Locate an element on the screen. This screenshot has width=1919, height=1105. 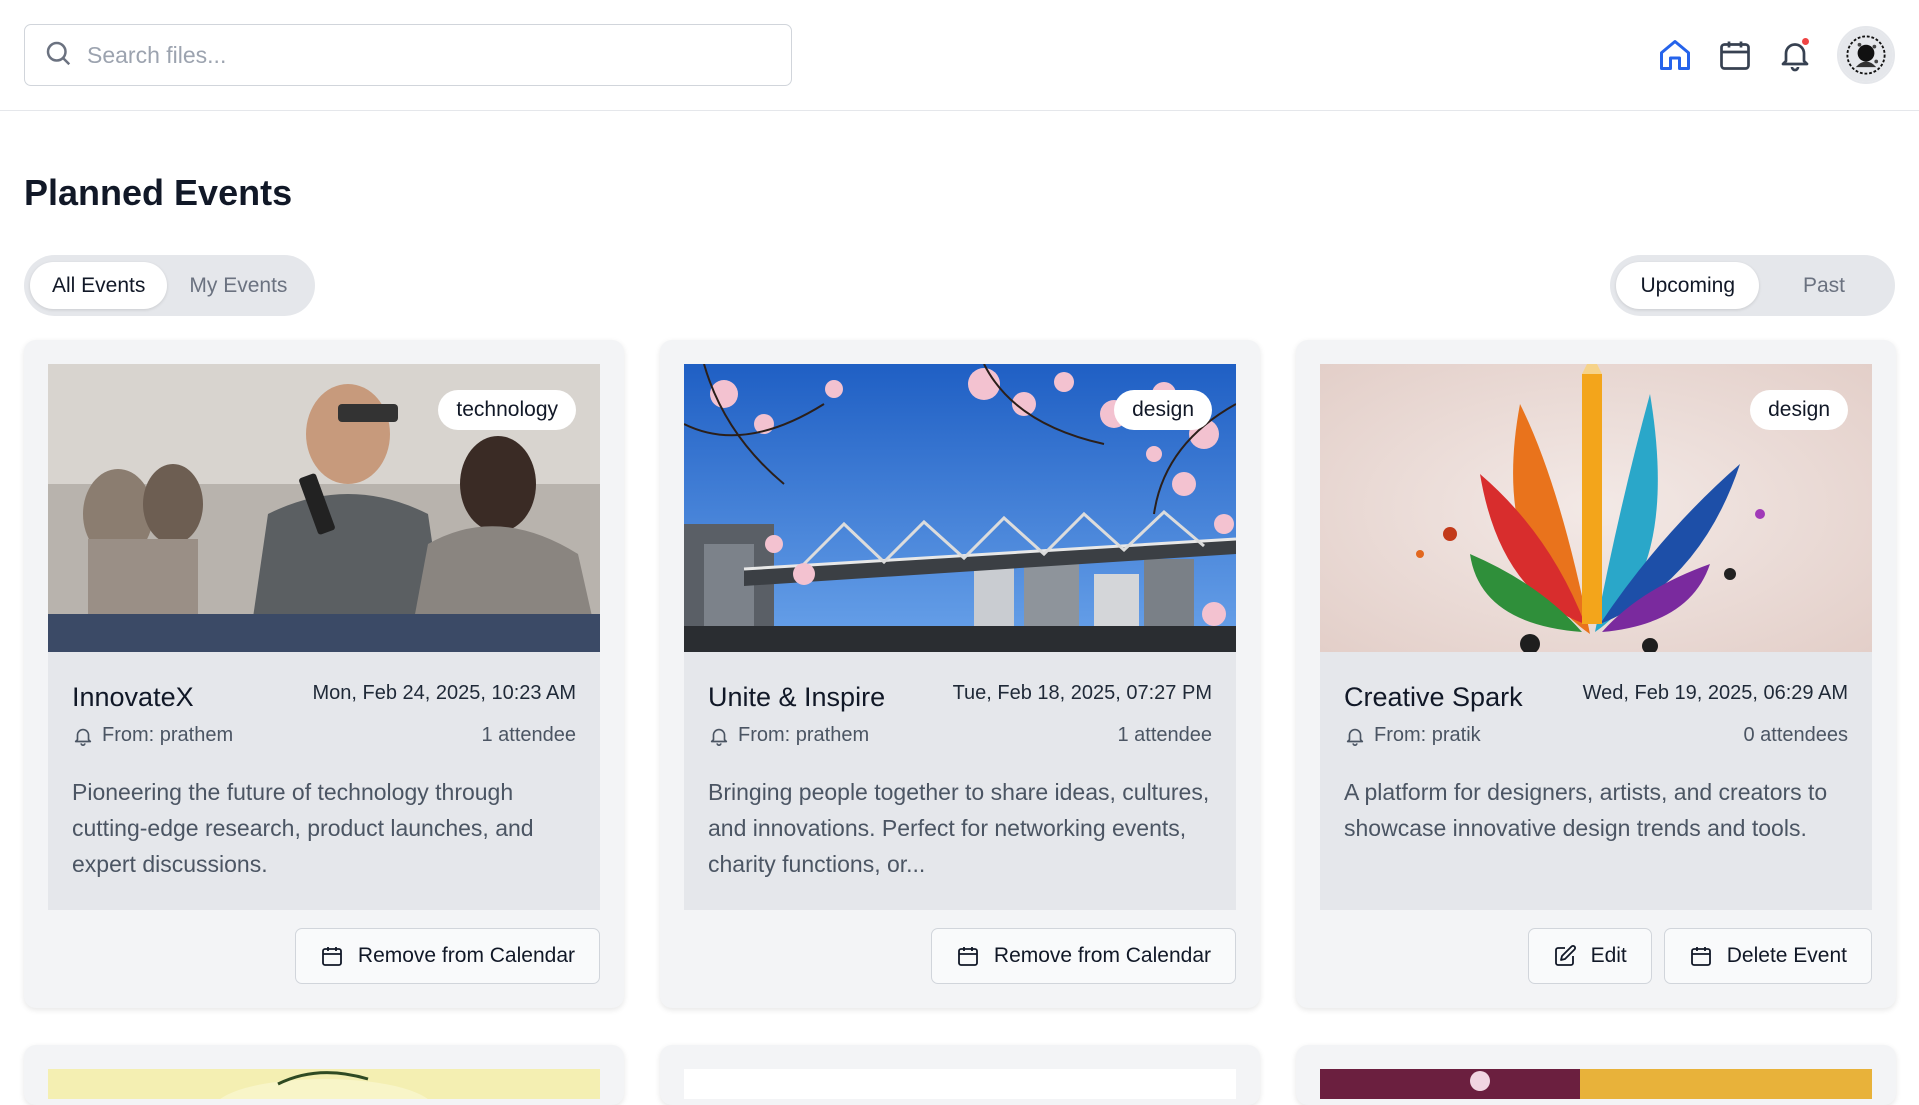
search-icon is located at coordinates (58, 55).